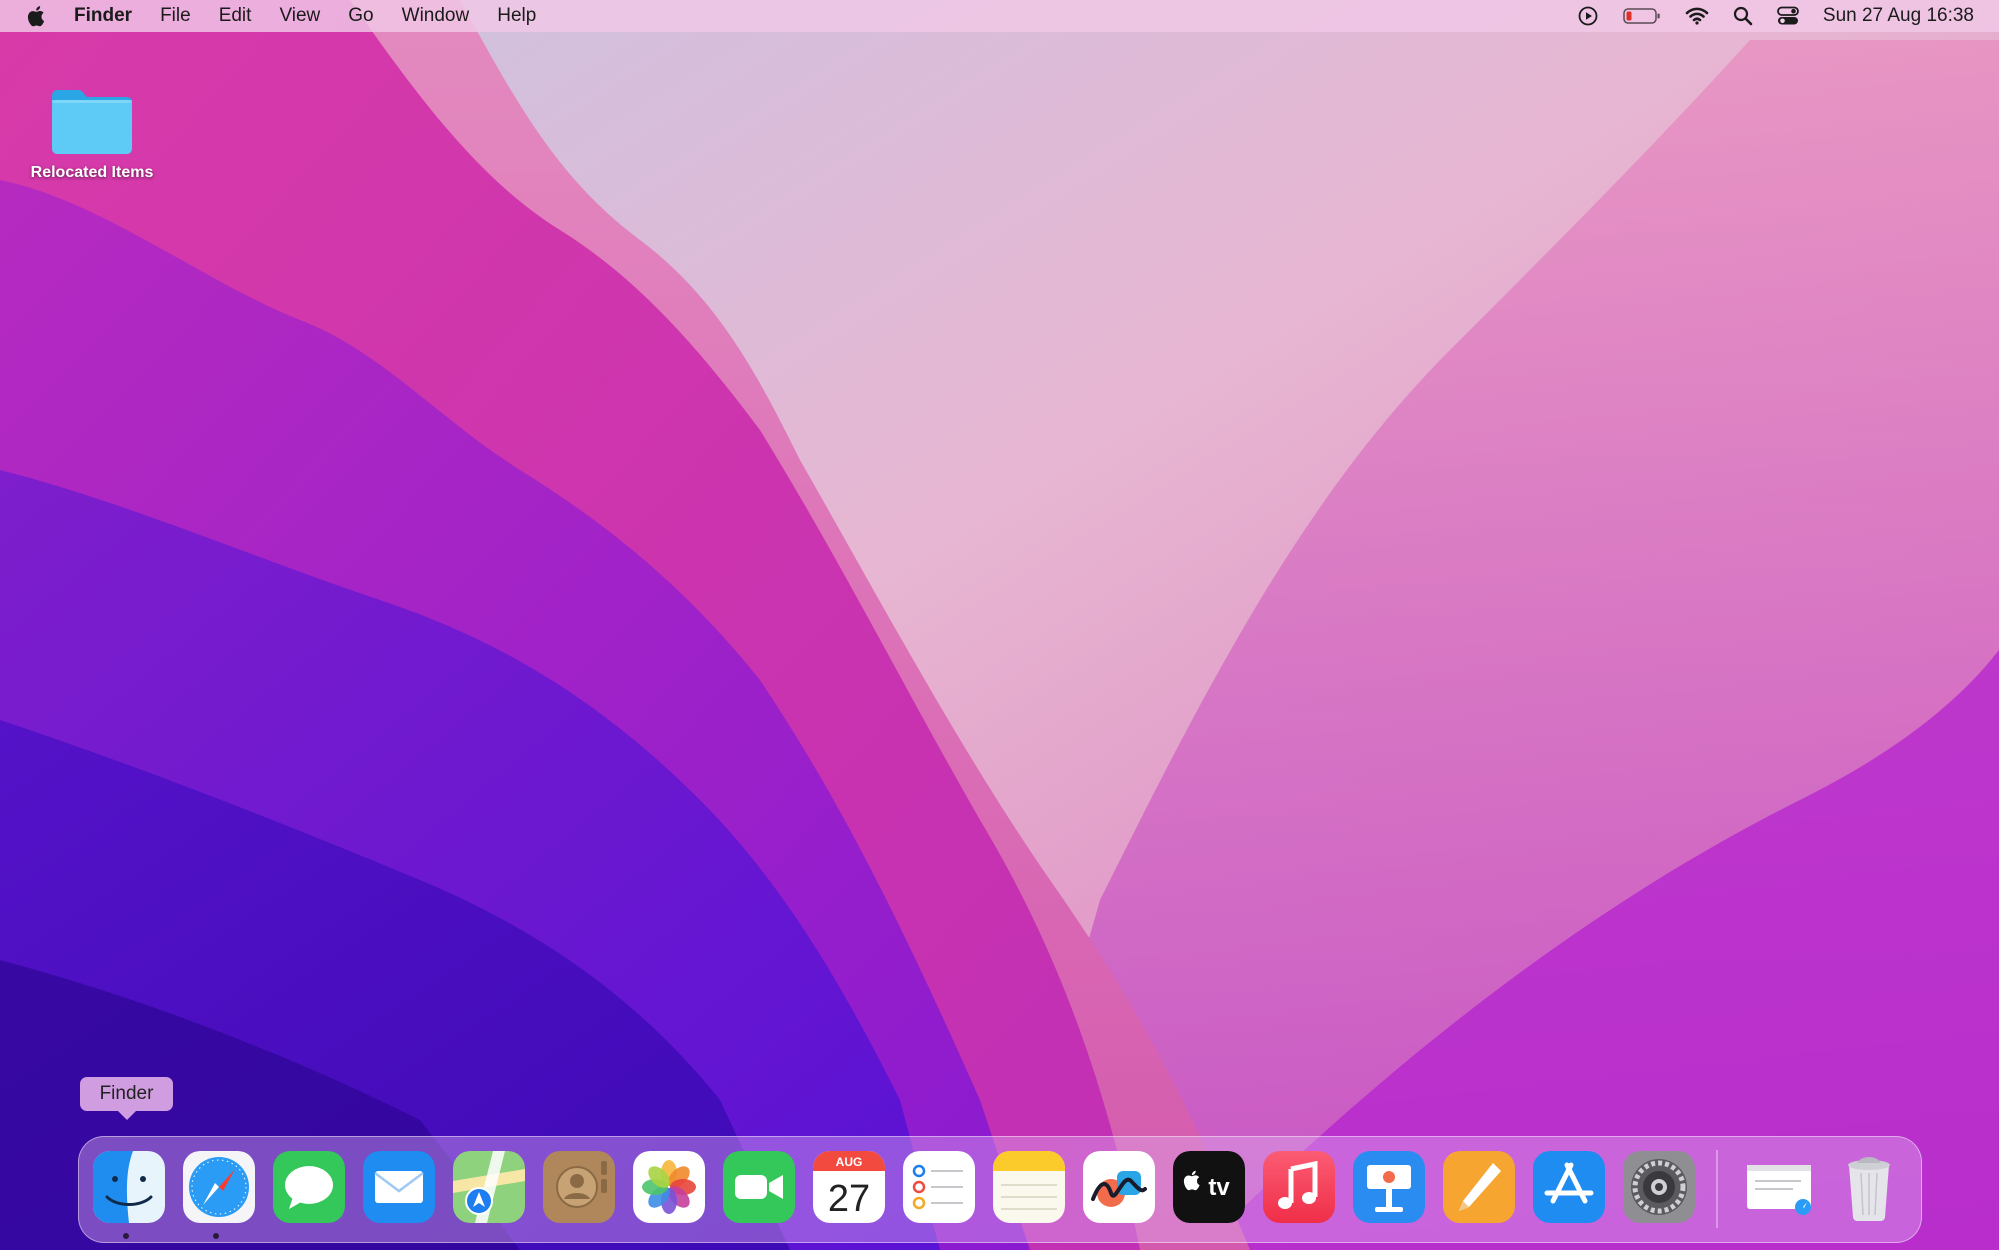 The height and width of the screenshot is (1250, 1999). What do you see at coordinates (92, 172) in the screenshot?
I see `desktop-icon-label: Relocated Items` at bounding box center [92, 172].